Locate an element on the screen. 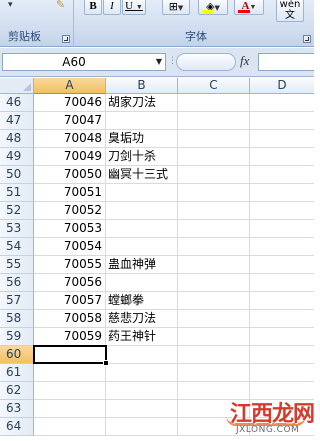  column-header-d: D is located at coordinates (282, 86).